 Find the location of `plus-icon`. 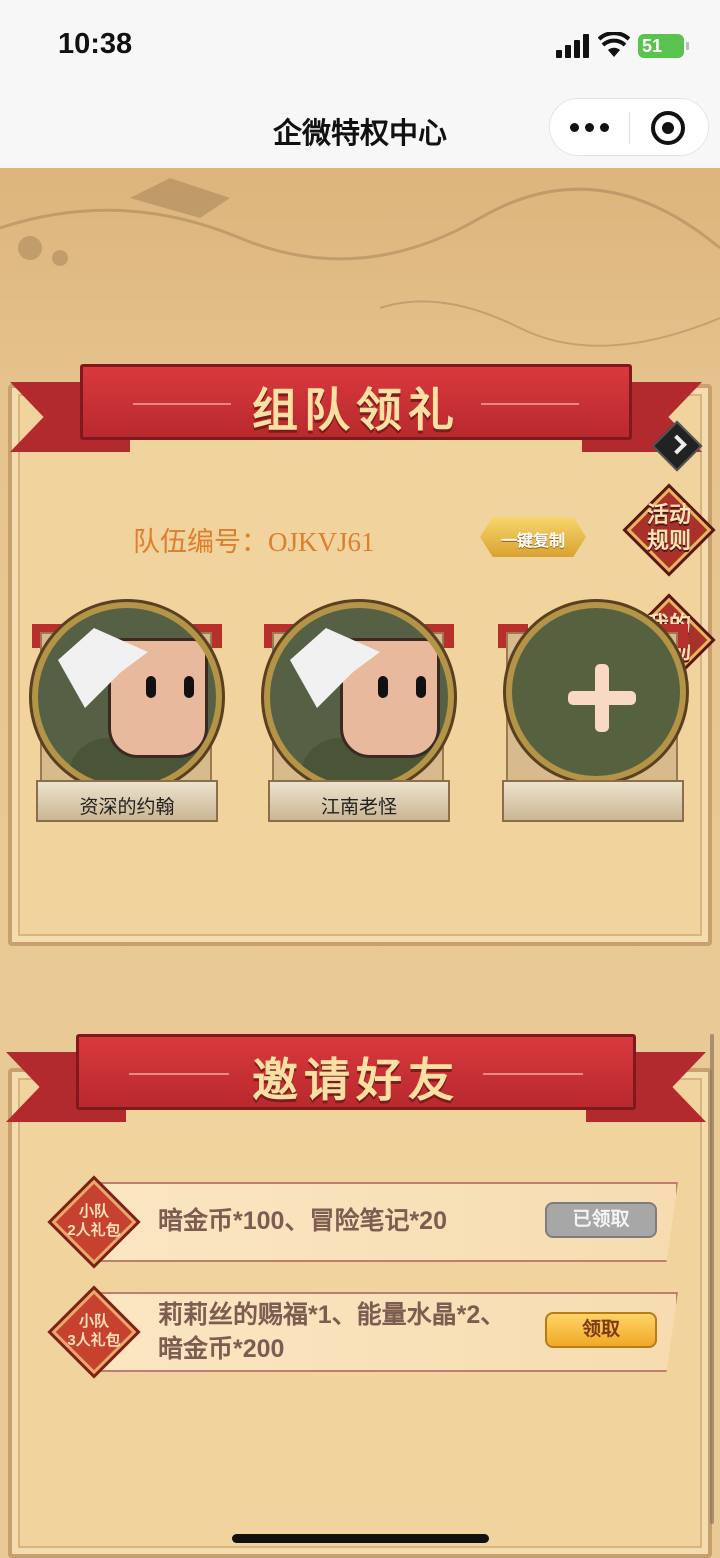

plus-icon is located at coordinates (602, 698).